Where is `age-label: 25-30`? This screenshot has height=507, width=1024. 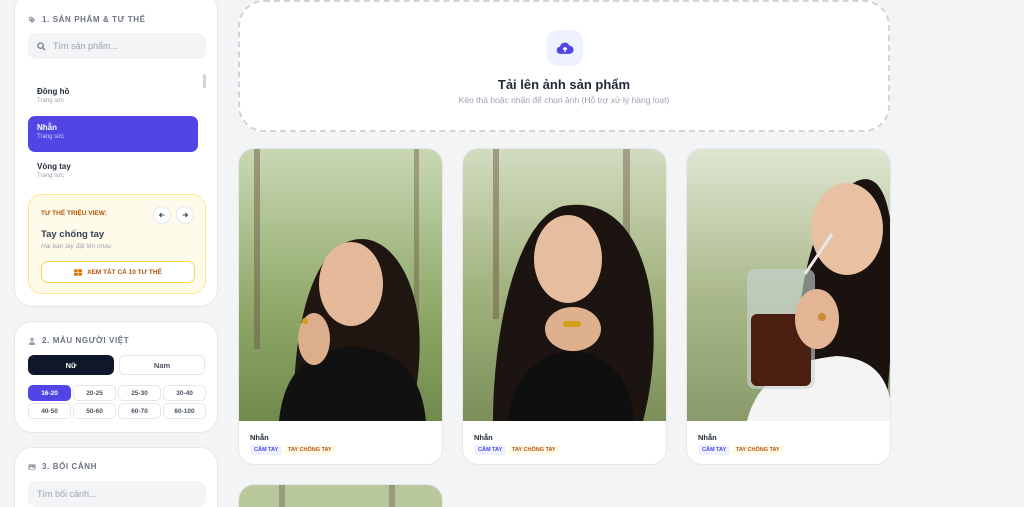
age-label: 25-30 is located at coordinates (139, 393).